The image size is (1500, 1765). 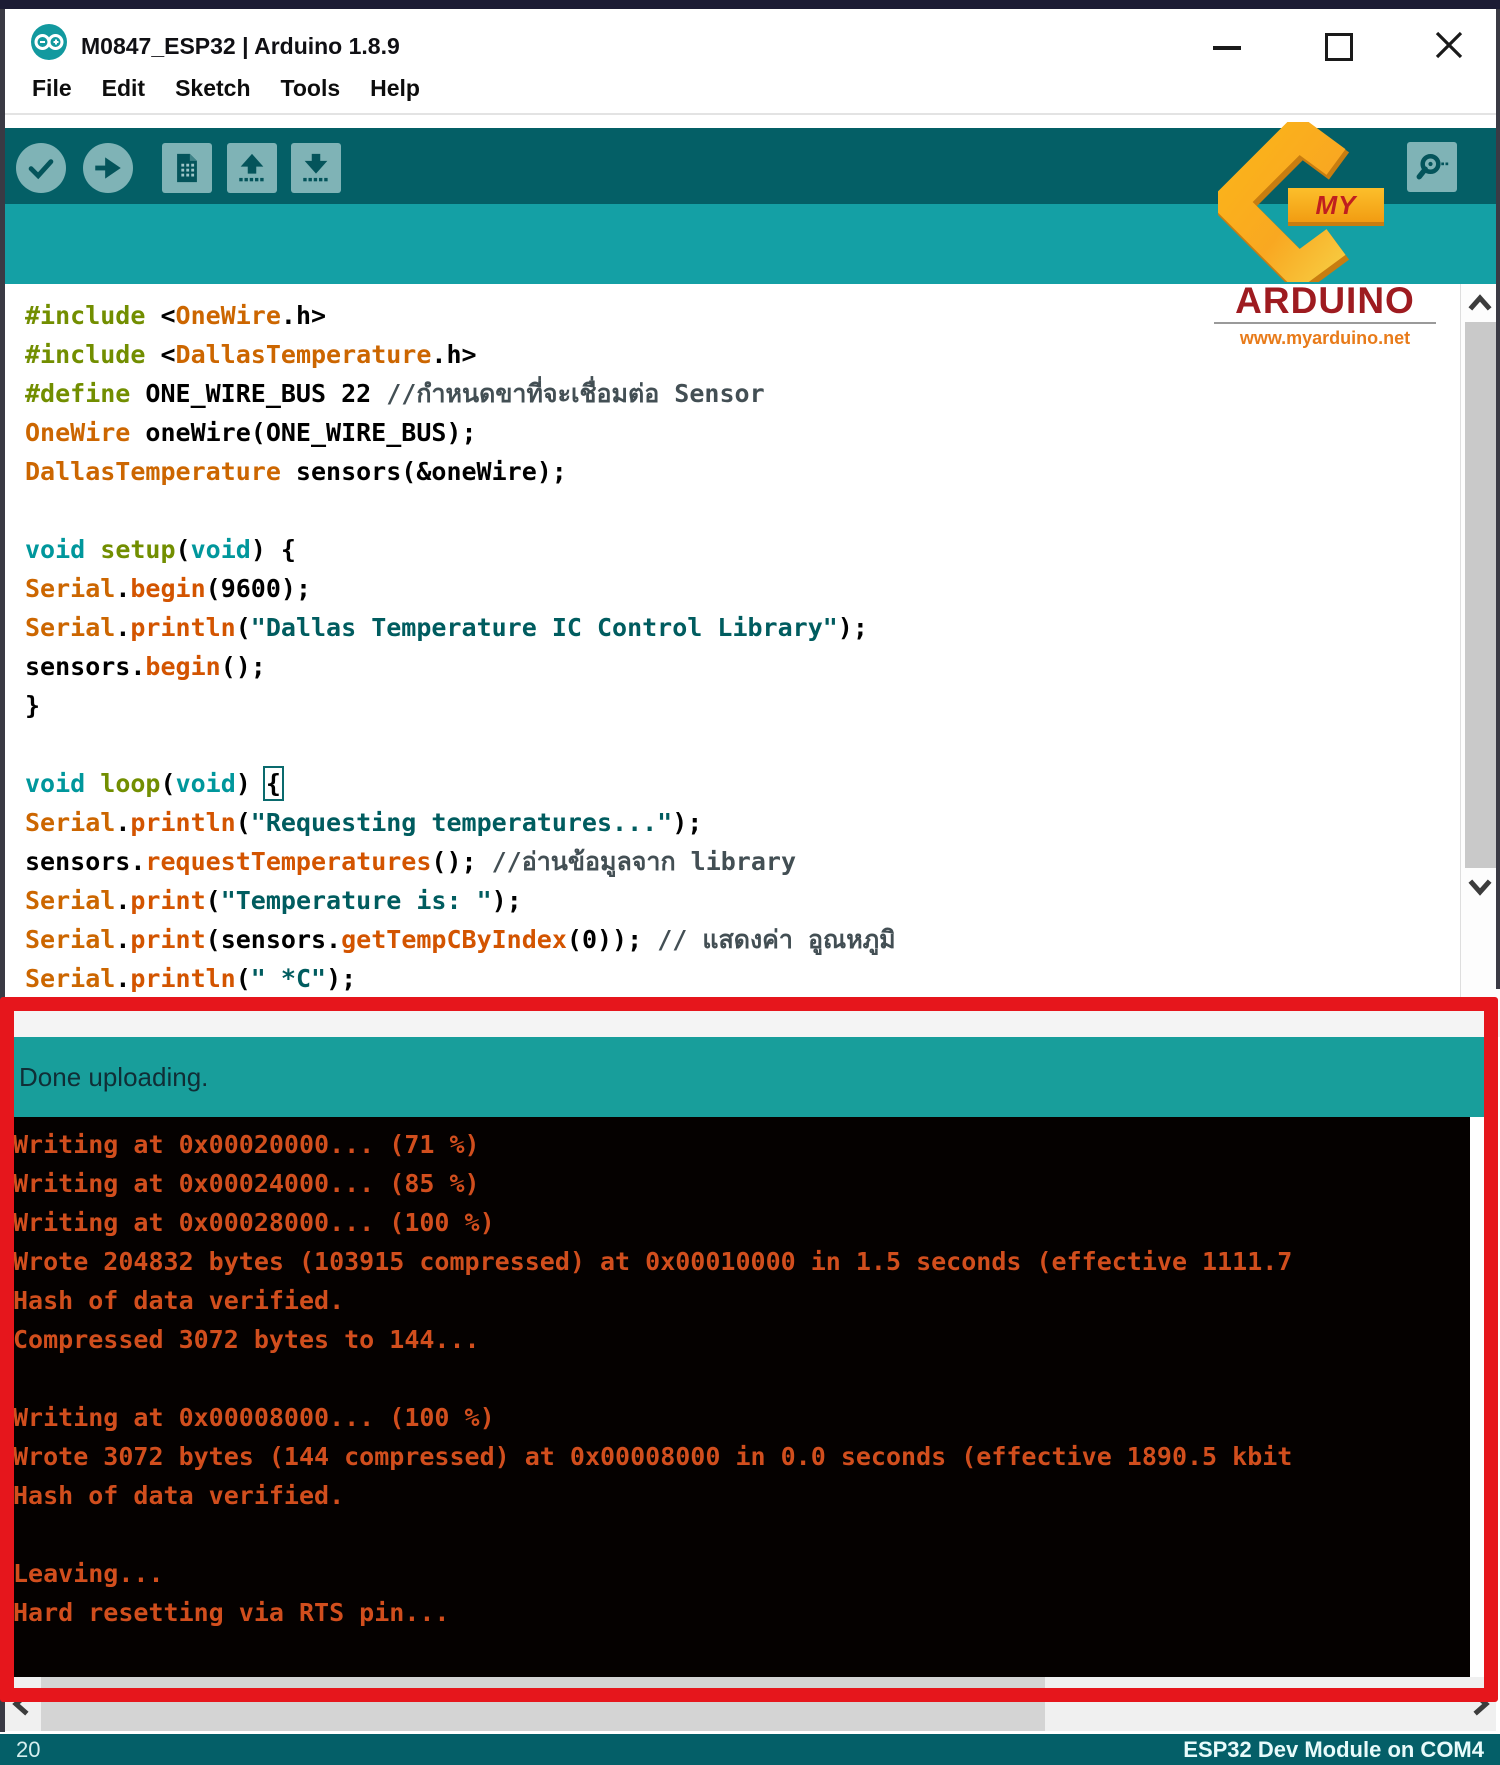 What do you see at coordinates (1498, 499) in the screenshot?
I see `window-right-border` at bounding box center [1498, 499].